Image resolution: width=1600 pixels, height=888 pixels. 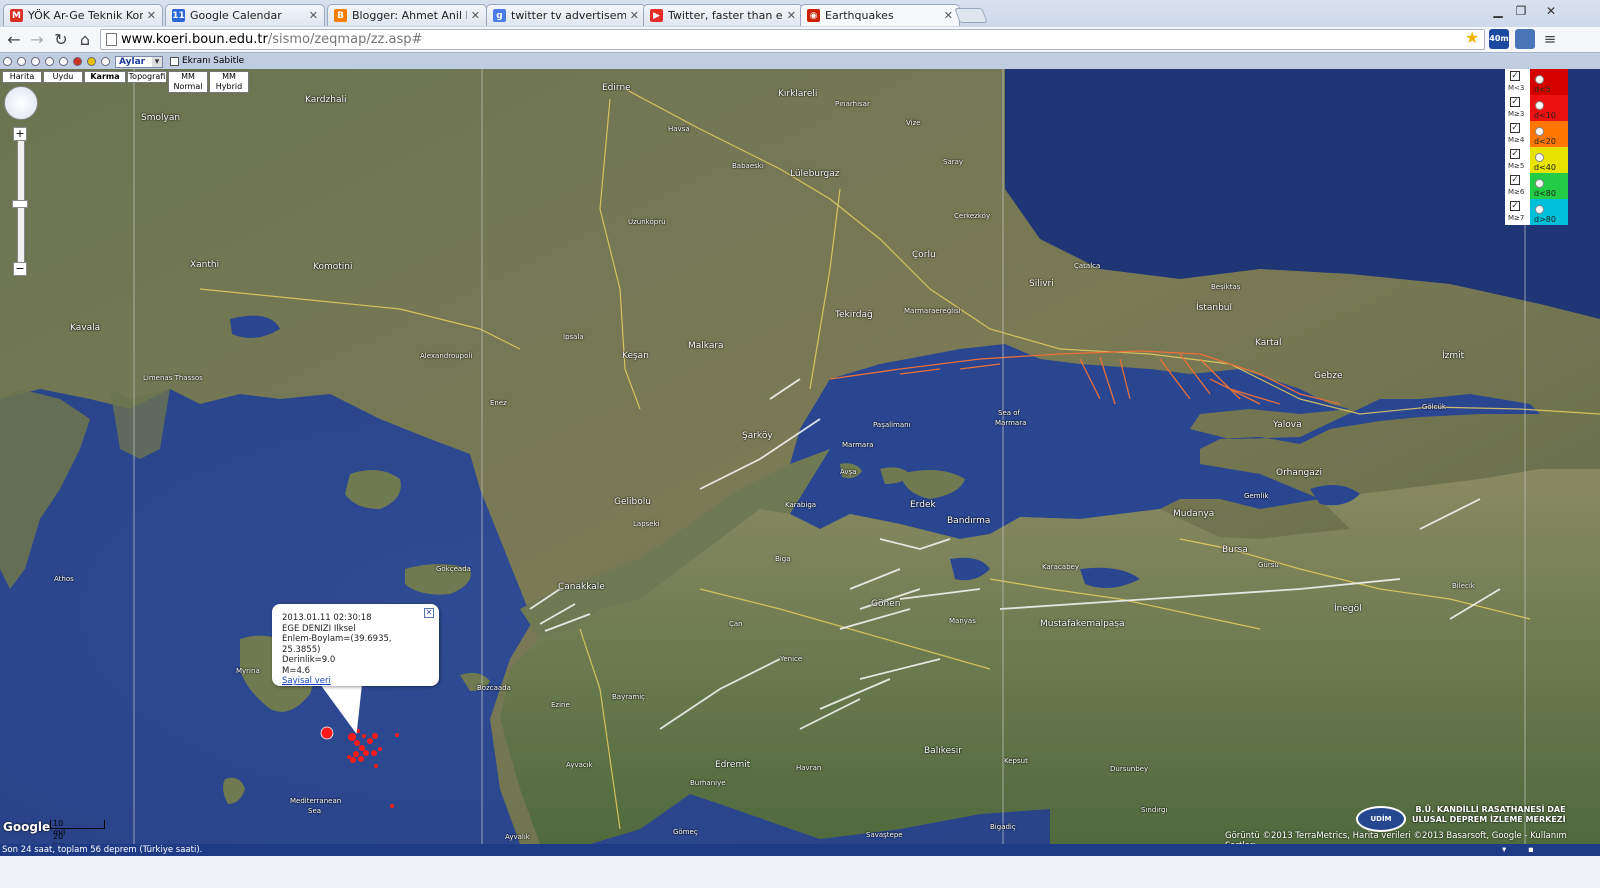 I want to click on extension-icon, so click(x=1525, y=39).